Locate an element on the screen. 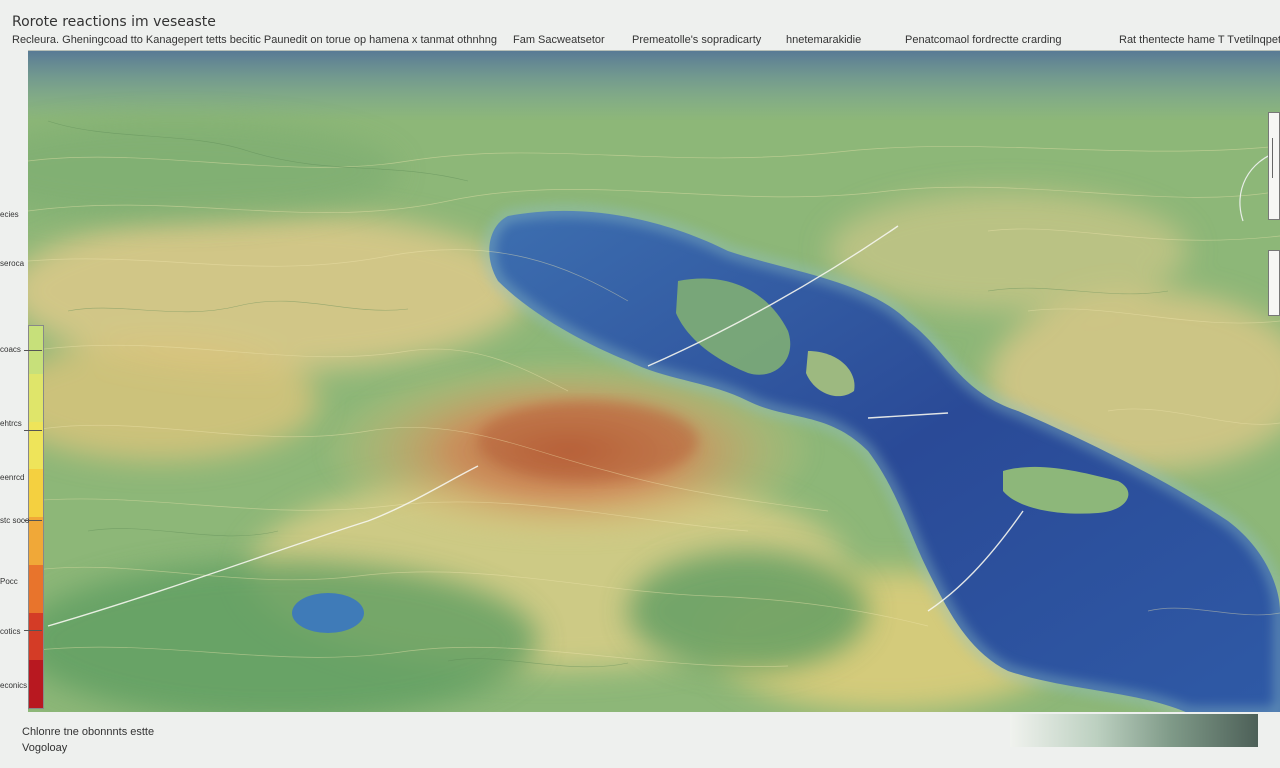 This screenshot has width=1280, height=768. map-zoom-handle is located at coordinates (1274, 283).